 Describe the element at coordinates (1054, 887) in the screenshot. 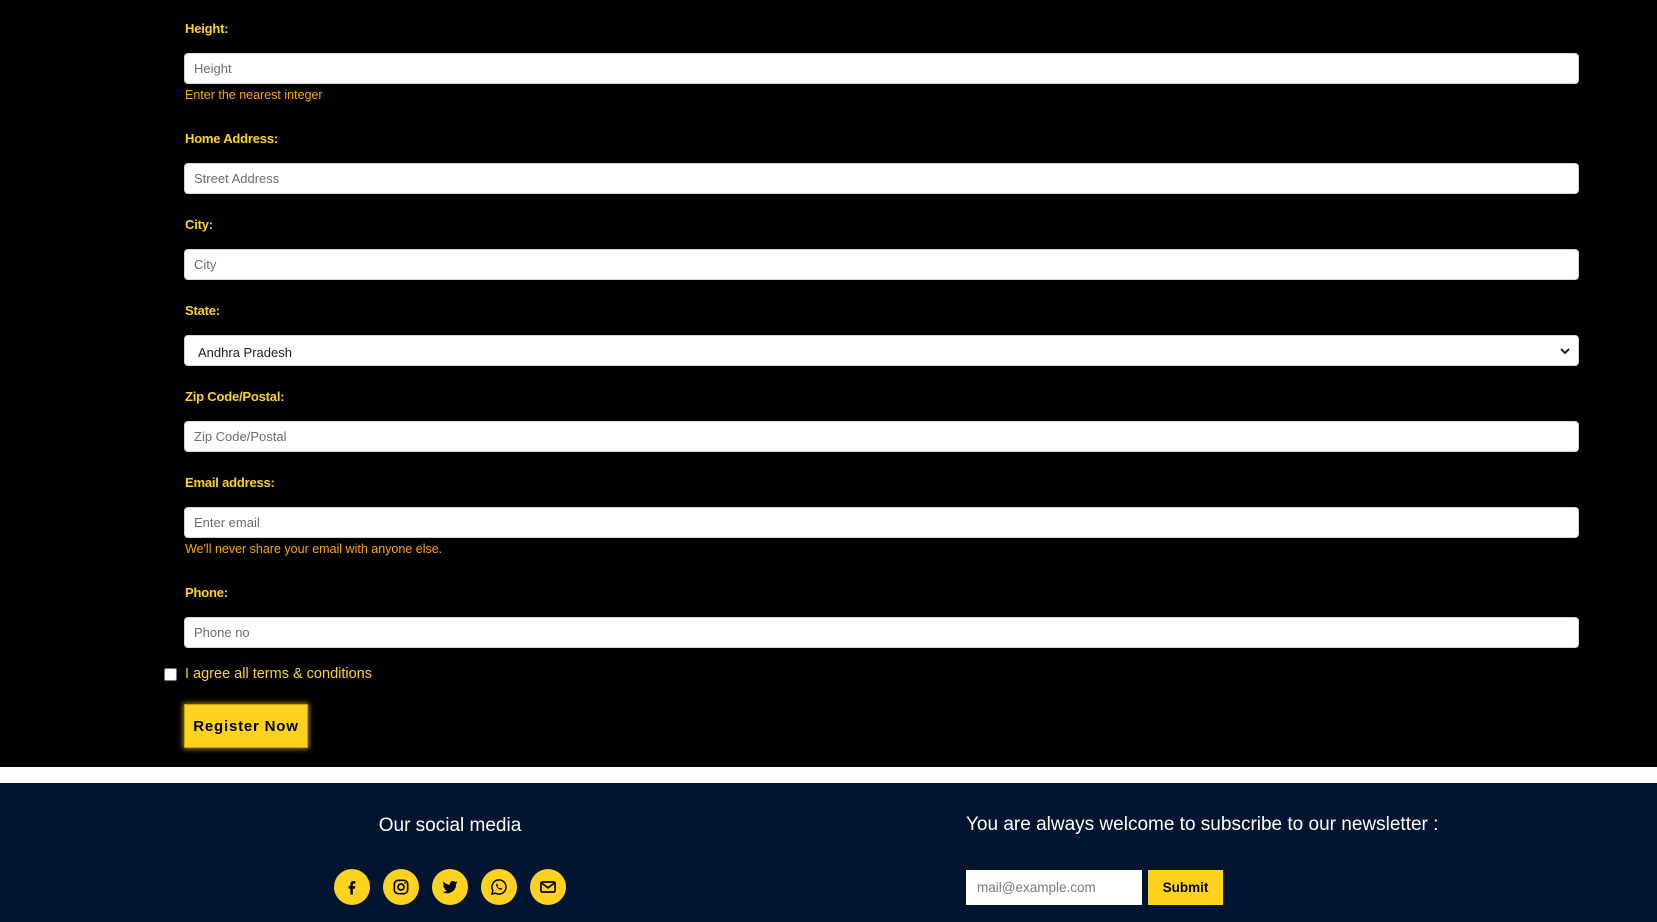

I see `newsletter-email-input` at that location.